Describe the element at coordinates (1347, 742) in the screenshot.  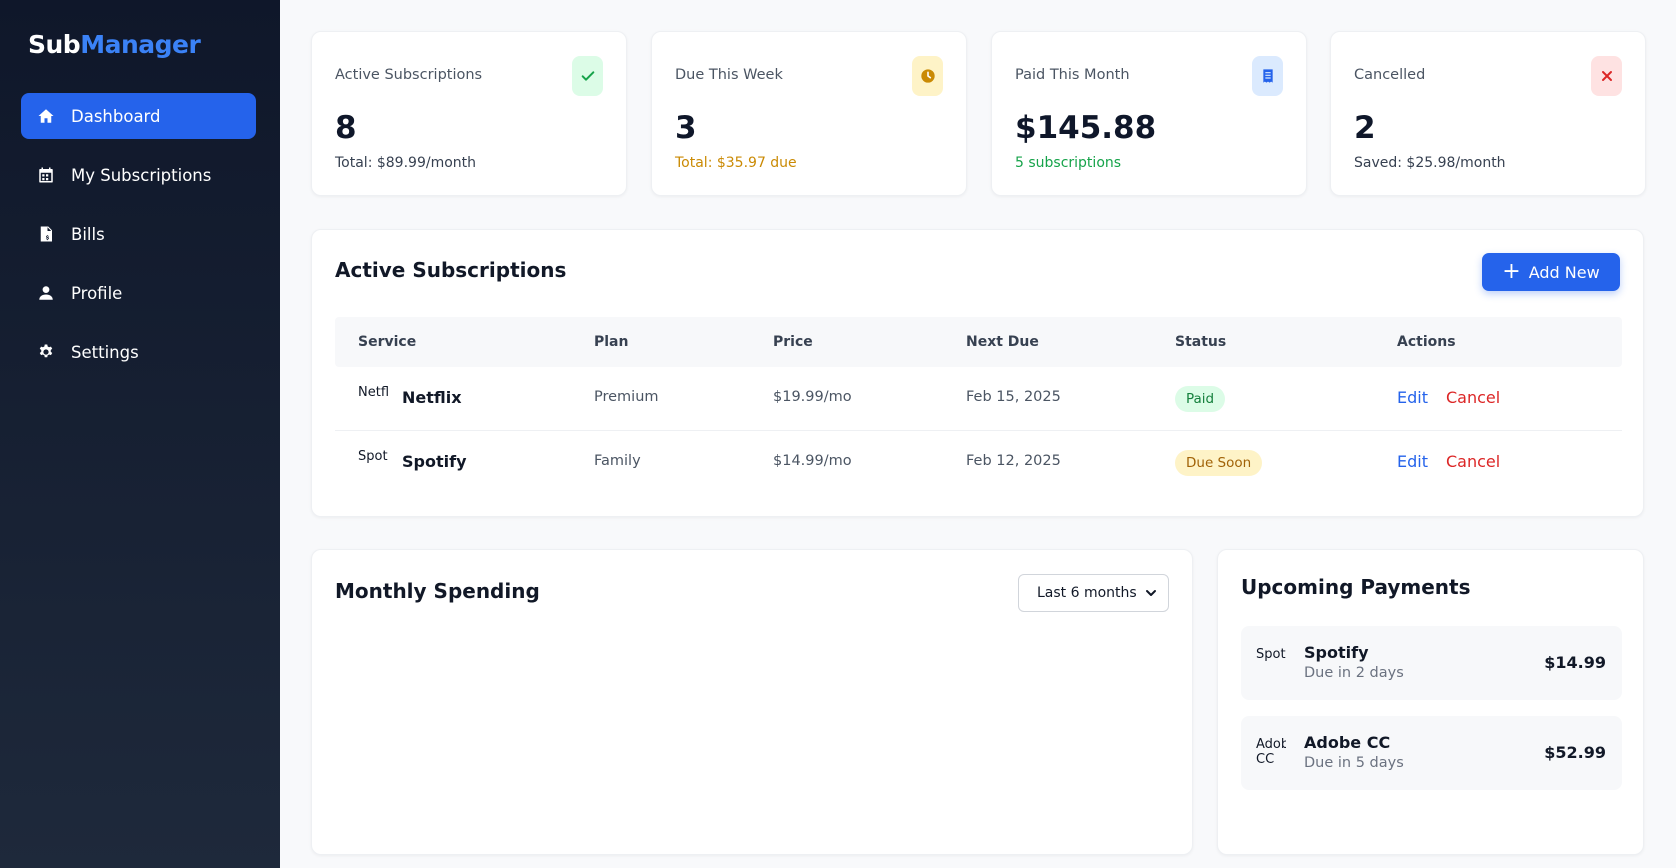
I see `payment-service-name: Adobe CC` at that location.